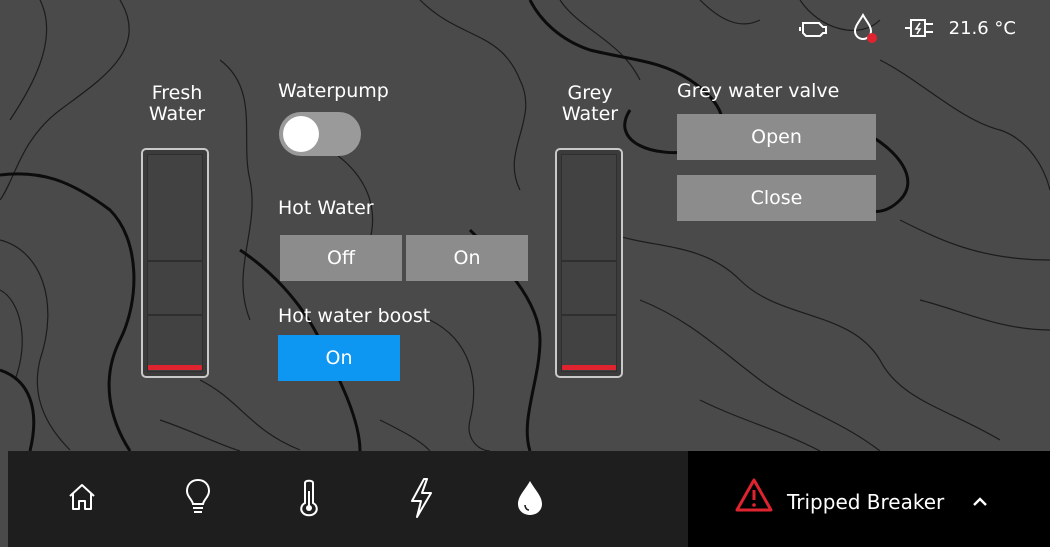  I want to click on alert-bar: Tripped Breaker, so click(869, 499).